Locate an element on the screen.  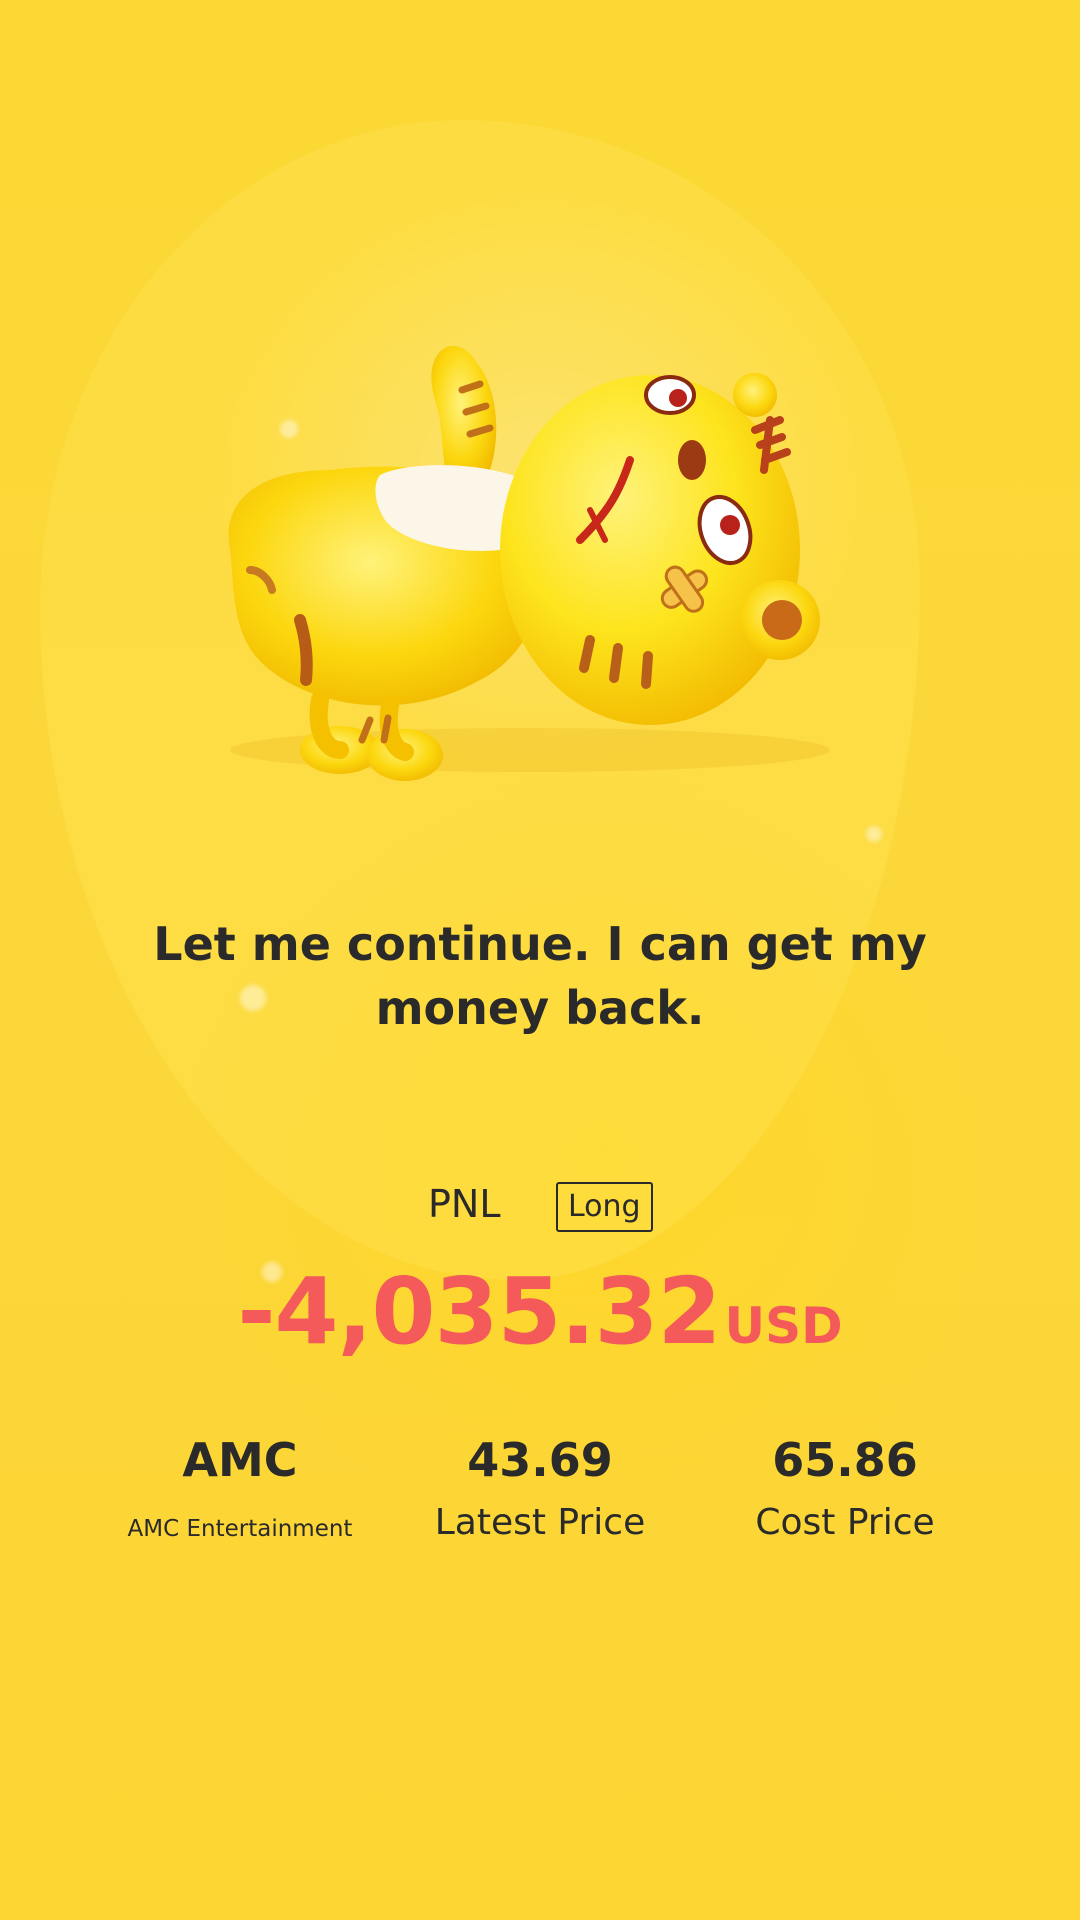
latest-price: 43.69 Latest Price is located at coordinates (540, 1488).